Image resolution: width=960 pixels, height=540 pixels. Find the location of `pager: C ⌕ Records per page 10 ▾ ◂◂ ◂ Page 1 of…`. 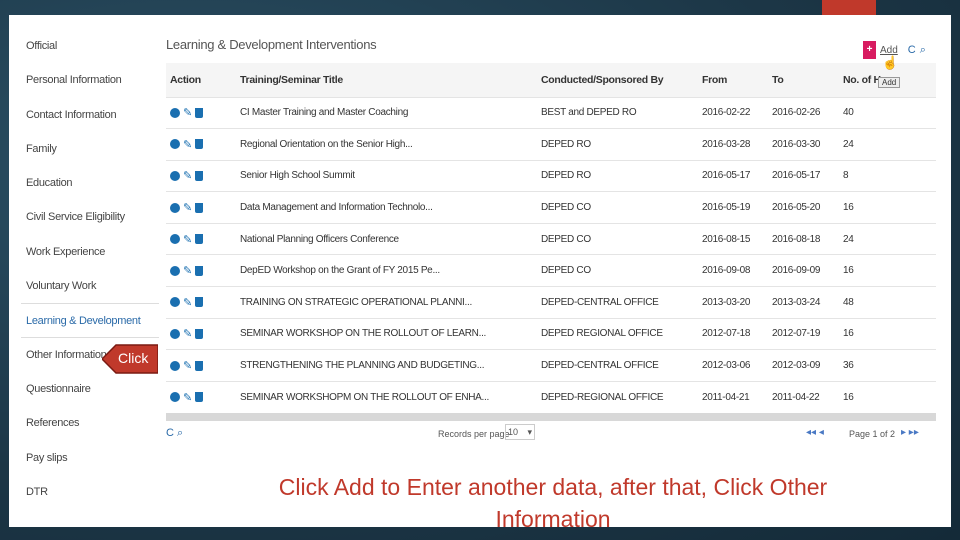

pager: C ⌕ Records per page 10 ▾ ◂◂ ◂ Page 1 of… is located at coordinates (551, 434).